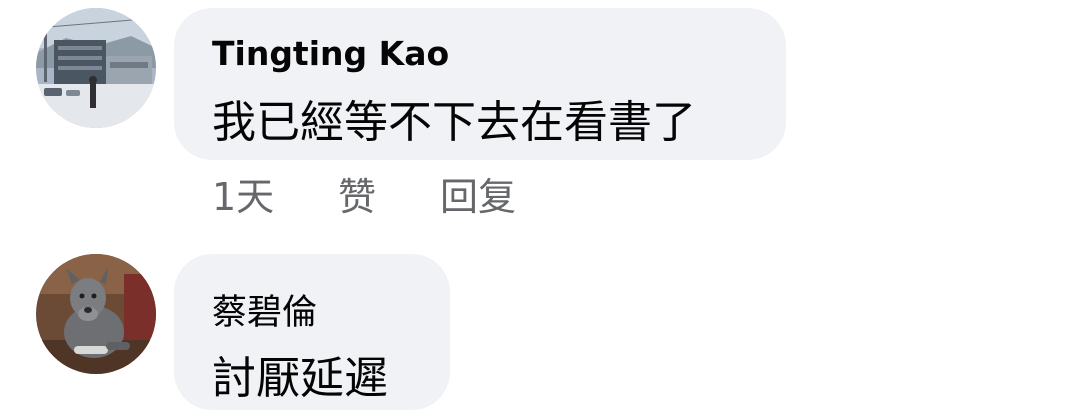 The width and height of the screenshot is (1079, 415). What do you see at coordinates (300, 378) in the screenshot?
I see `comment-text: 討厭延遲` at bounding box center [300, 378].